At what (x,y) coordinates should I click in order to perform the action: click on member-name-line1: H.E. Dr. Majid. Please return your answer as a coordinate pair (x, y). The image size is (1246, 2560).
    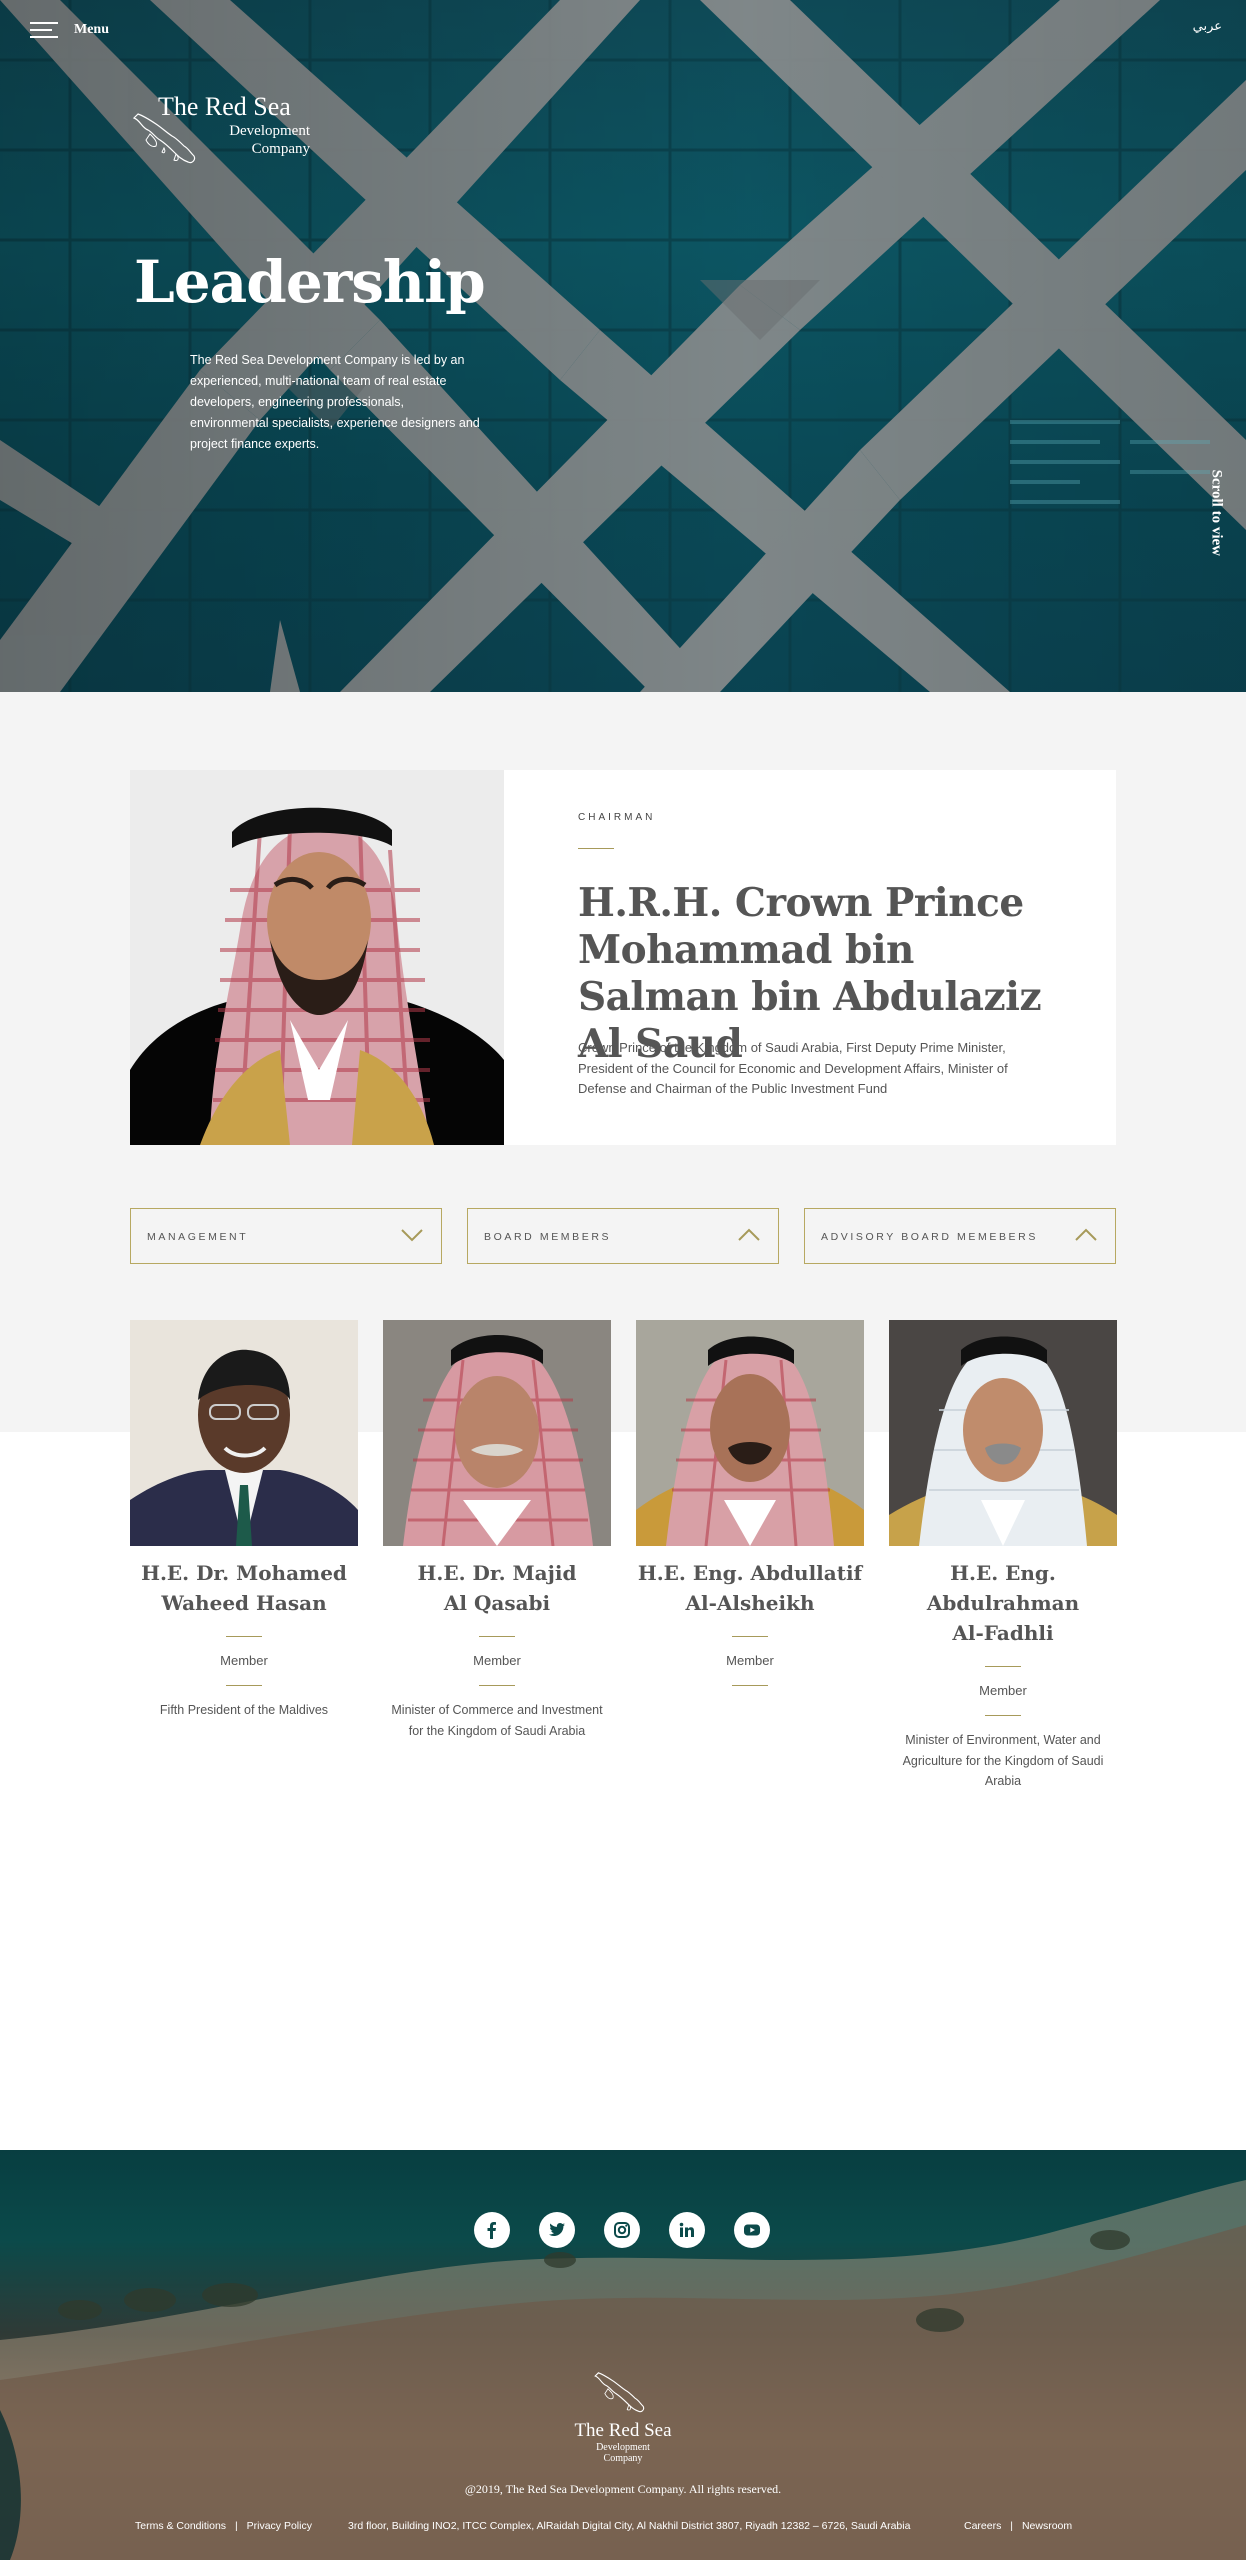
    Looking at the image, I should click on (497, 1573).